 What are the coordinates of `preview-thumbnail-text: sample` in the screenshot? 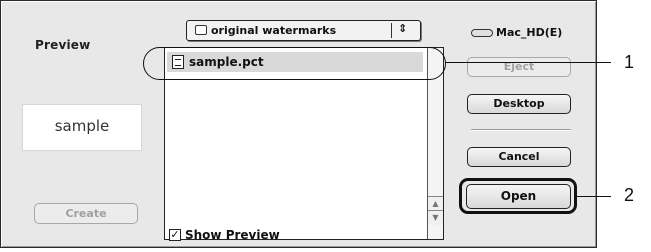 It's located at (82, 126).